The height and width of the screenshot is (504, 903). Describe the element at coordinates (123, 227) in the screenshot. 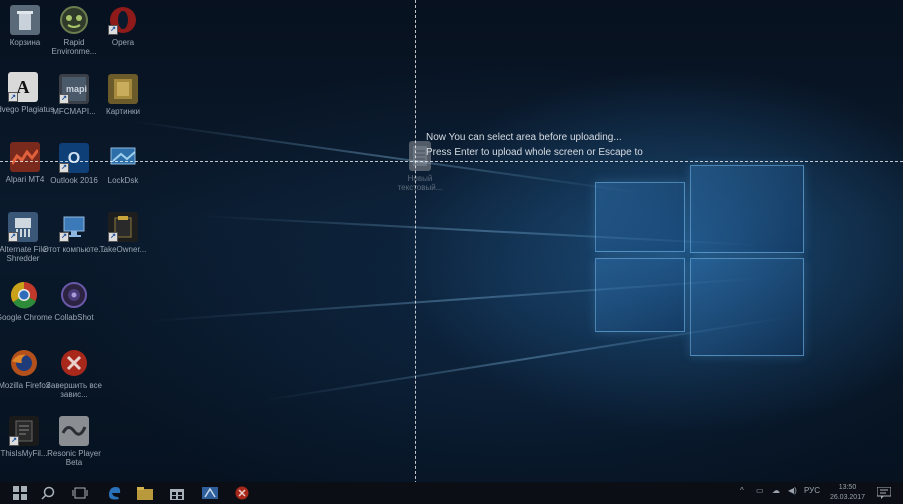

I see `takeowner-icon: ↗` at that location.